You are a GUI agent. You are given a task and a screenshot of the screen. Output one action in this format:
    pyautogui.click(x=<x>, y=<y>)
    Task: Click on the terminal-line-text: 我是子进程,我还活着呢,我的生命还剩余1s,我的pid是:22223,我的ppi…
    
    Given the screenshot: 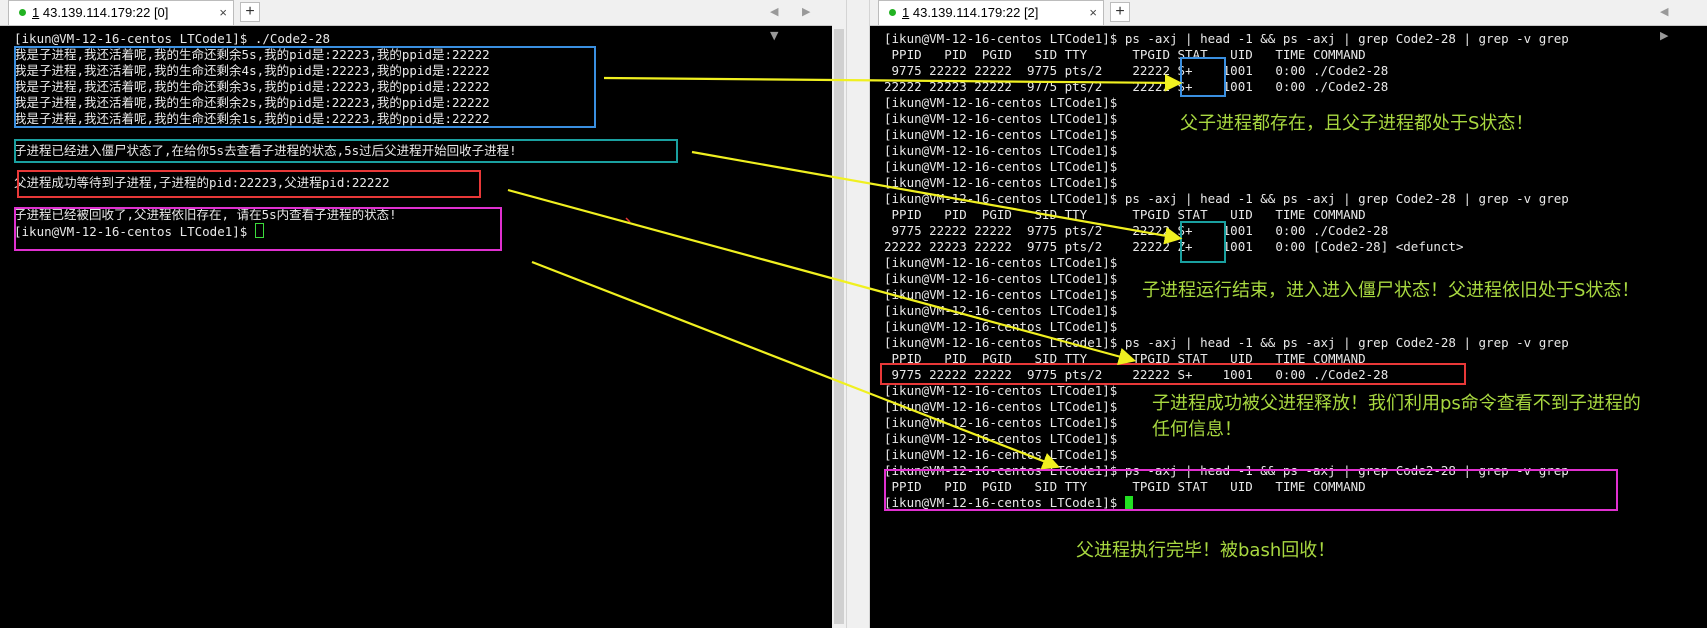 What is the action you would take?
    pyautogui.click(x=252, y=118)
    